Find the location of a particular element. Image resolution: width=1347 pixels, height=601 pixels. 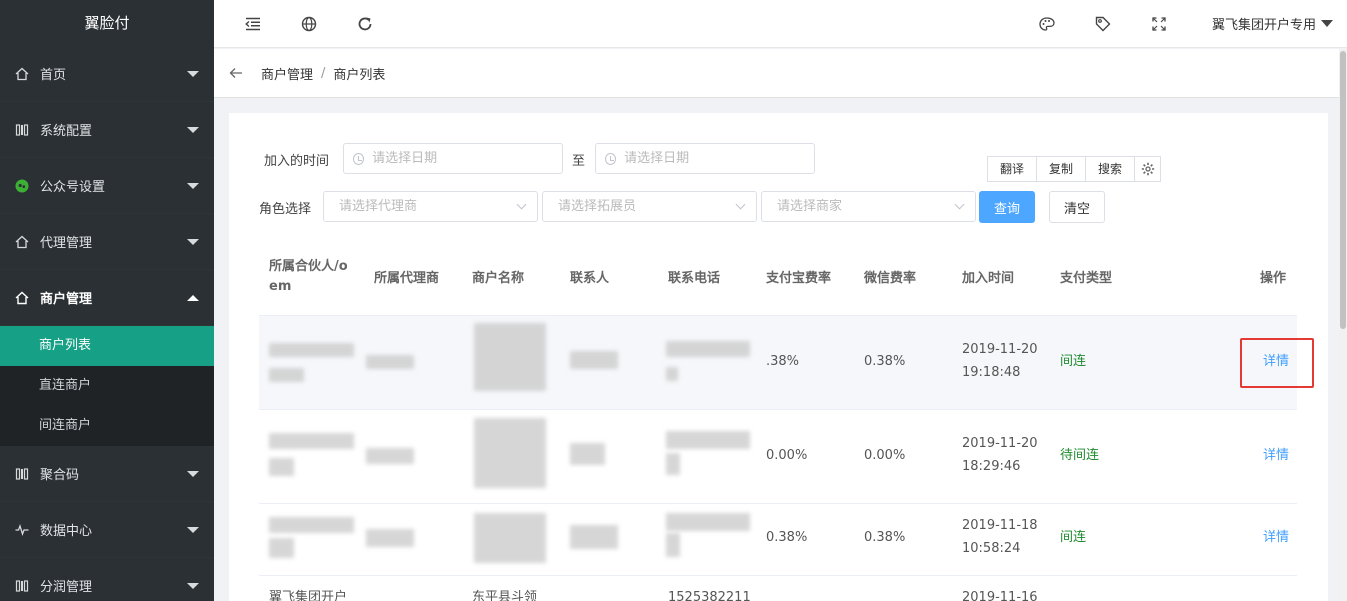

sidebar-item-label: 首页 is located at coordinates (53, 75).